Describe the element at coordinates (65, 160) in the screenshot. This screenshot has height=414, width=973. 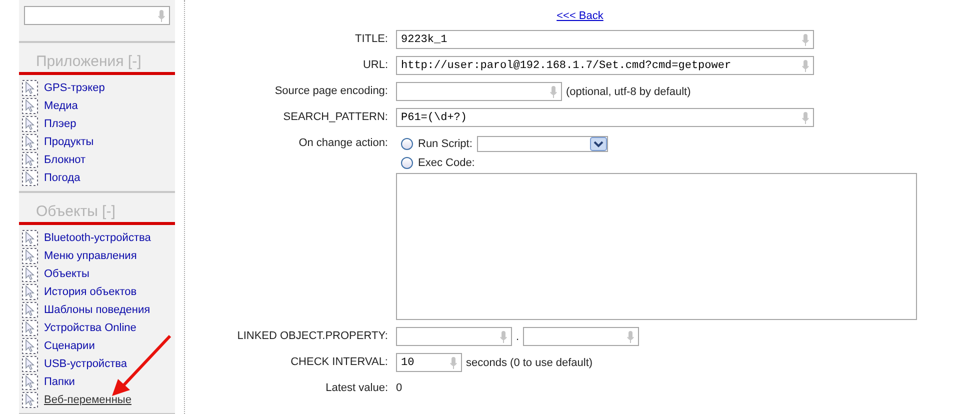
I see `nav-link: Блокнот` at that location.